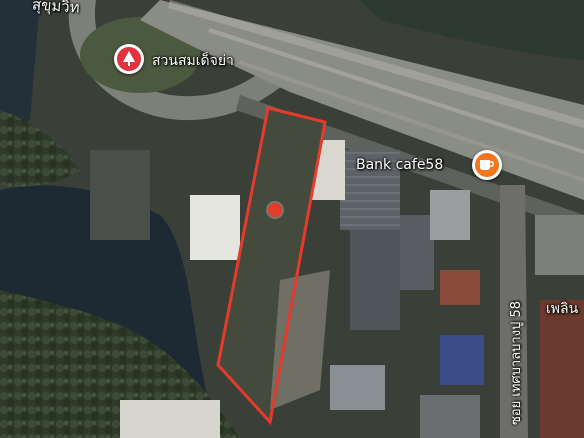 This screenshot has width=584, height=438. I want to click on soi-label: ซอย เทศบาลบางปู 58, so click(516, 363).